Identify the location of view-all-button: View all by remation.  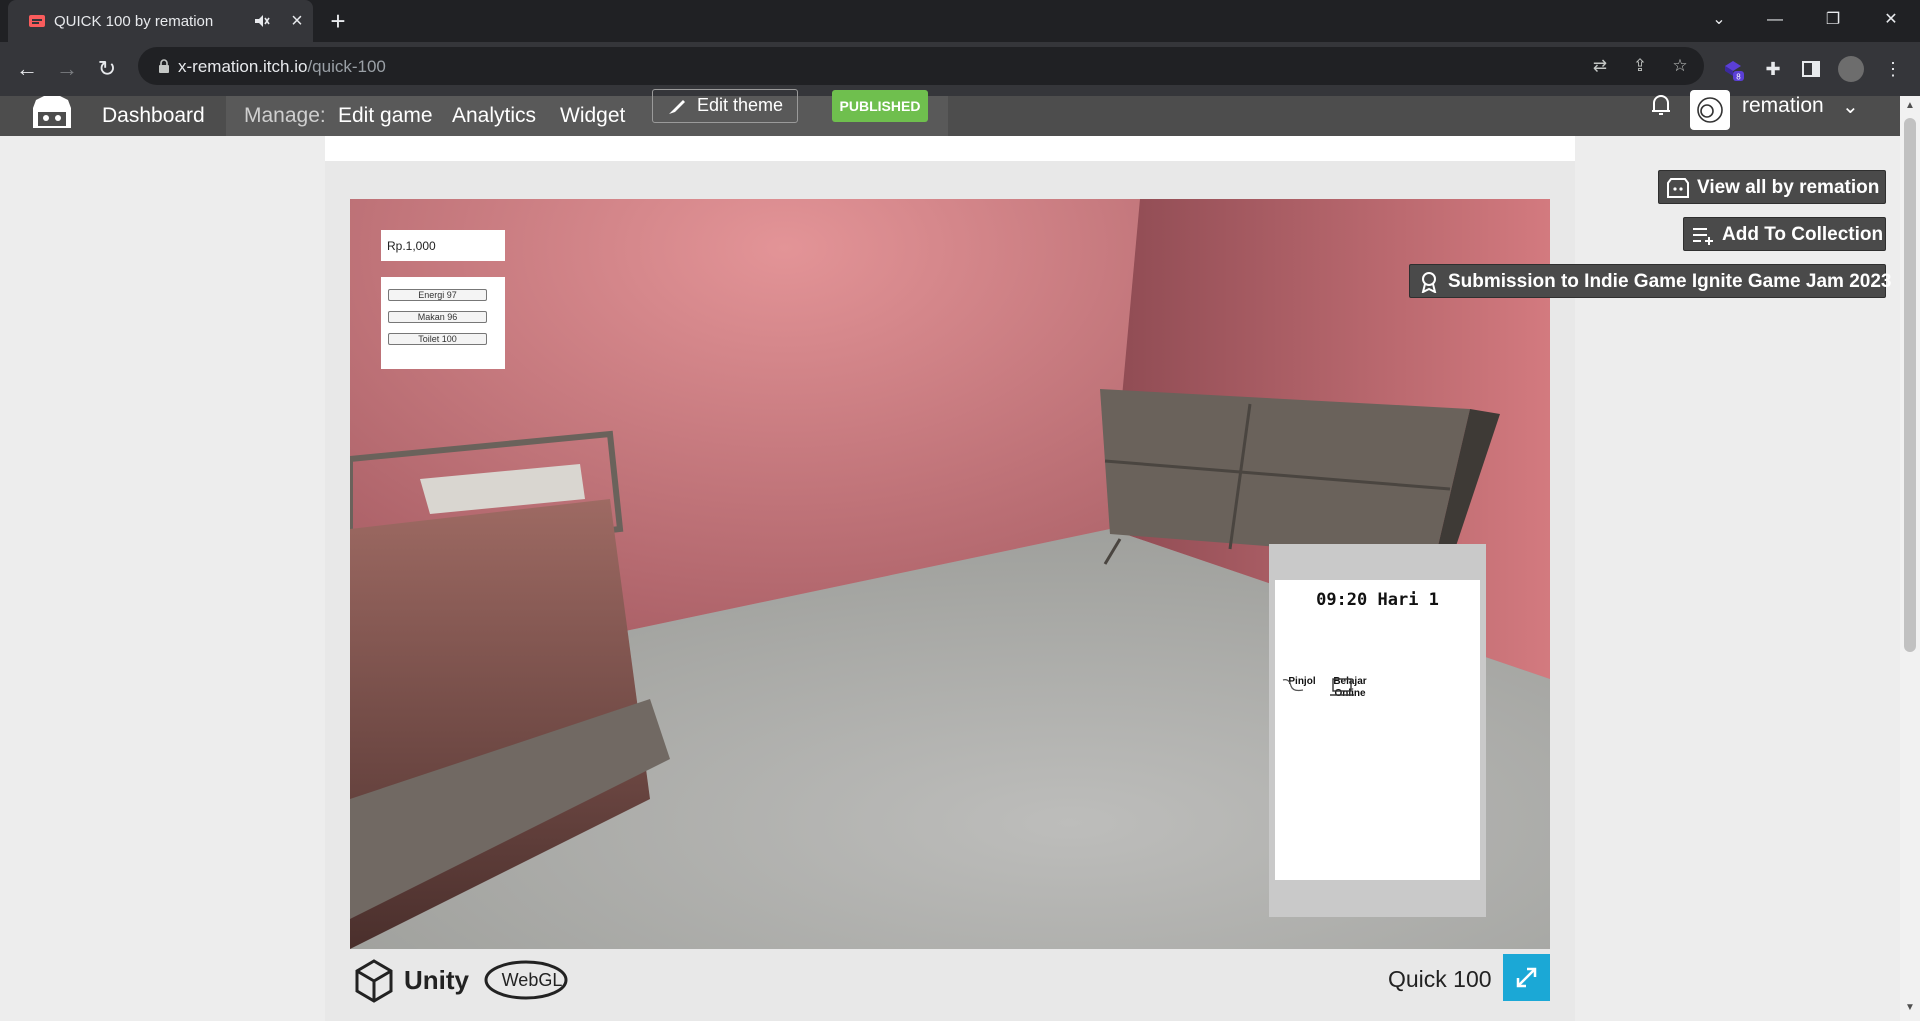
(1772, 187).